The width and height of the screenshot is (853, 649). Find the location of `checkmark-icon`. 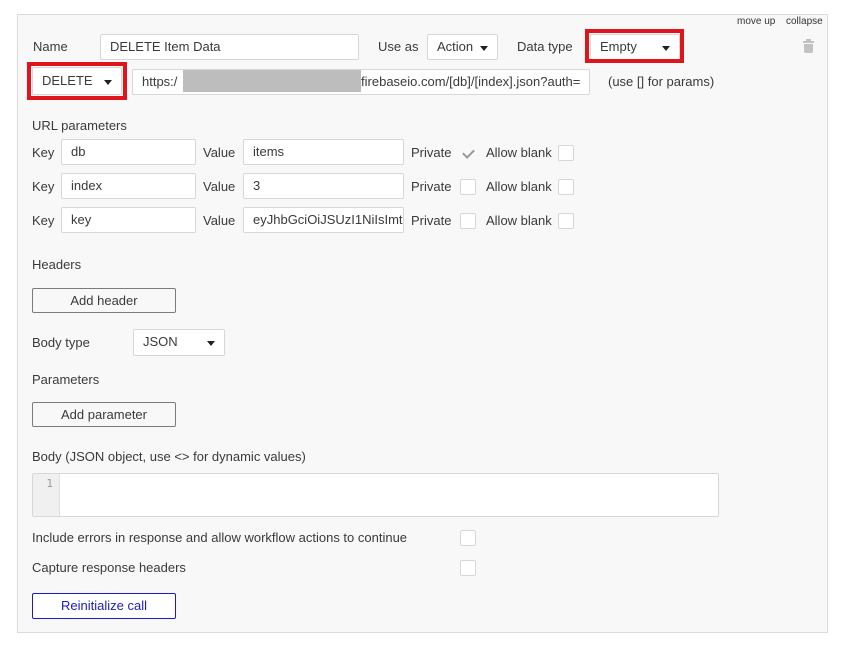

checkmark-icon is located at coordinates (468, 152).